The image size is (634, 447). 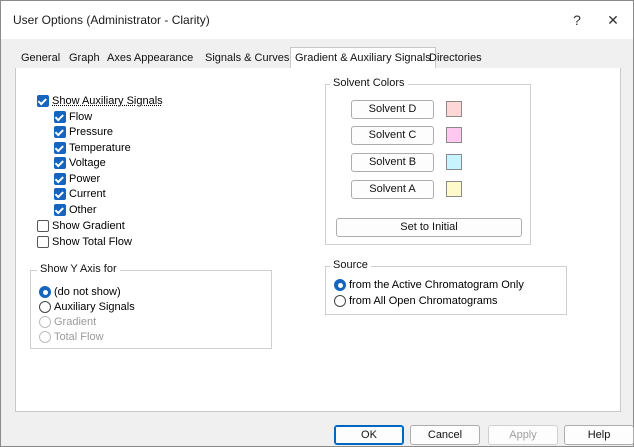 I want to click on power-checkbox: Power, so click(x=77, y=179).